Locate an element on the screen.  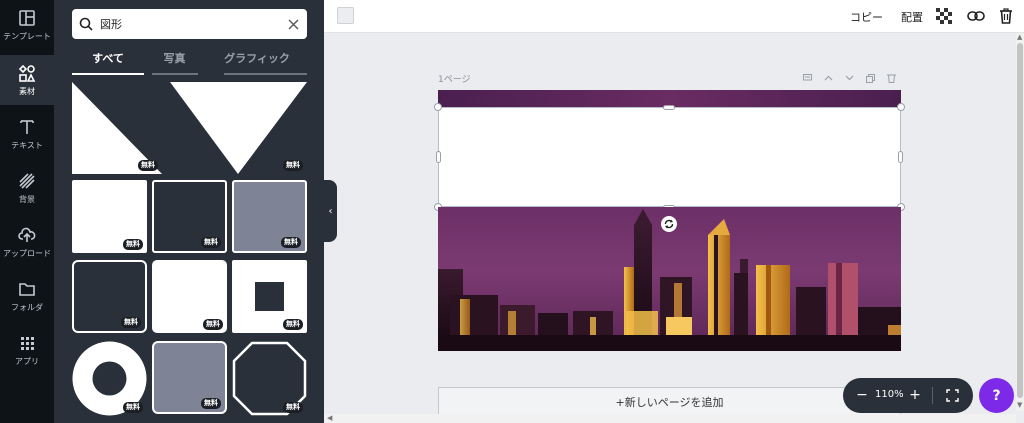
shape-ring: 無料 is located at coordinates (109, 378).